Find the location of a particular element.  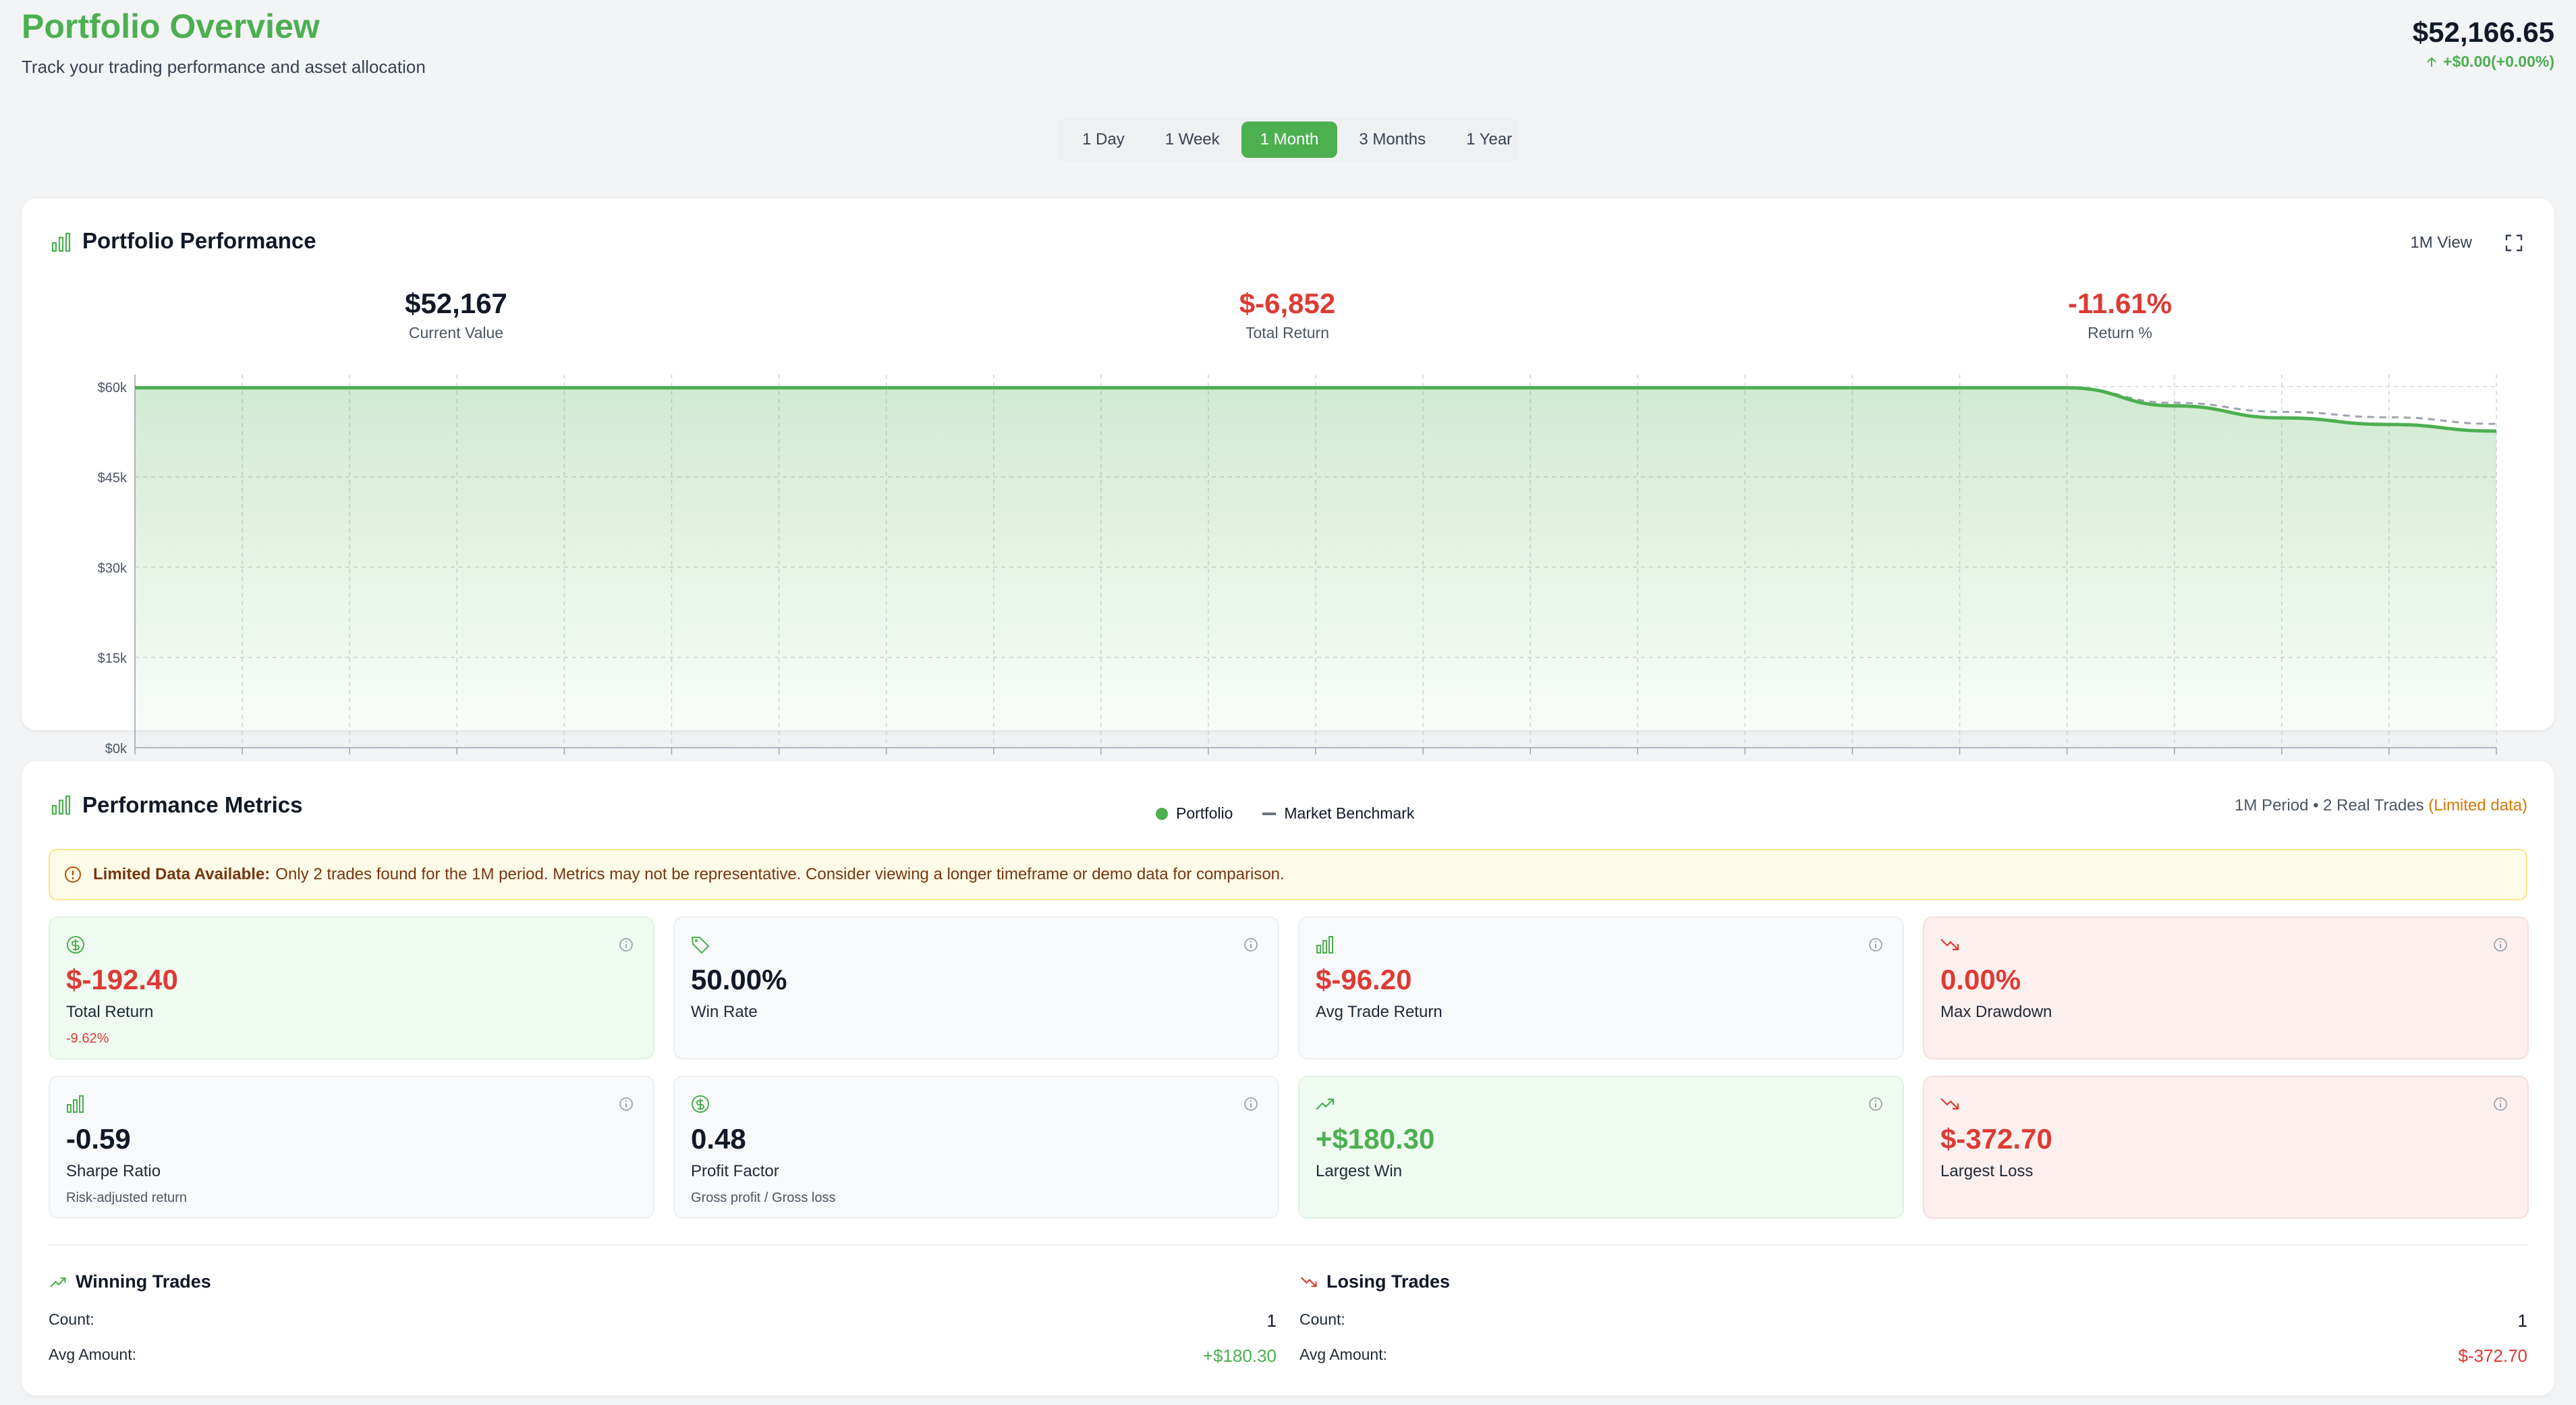

metric-sub: Gross profit / Gross loss is located at coordinates (763, 1197).